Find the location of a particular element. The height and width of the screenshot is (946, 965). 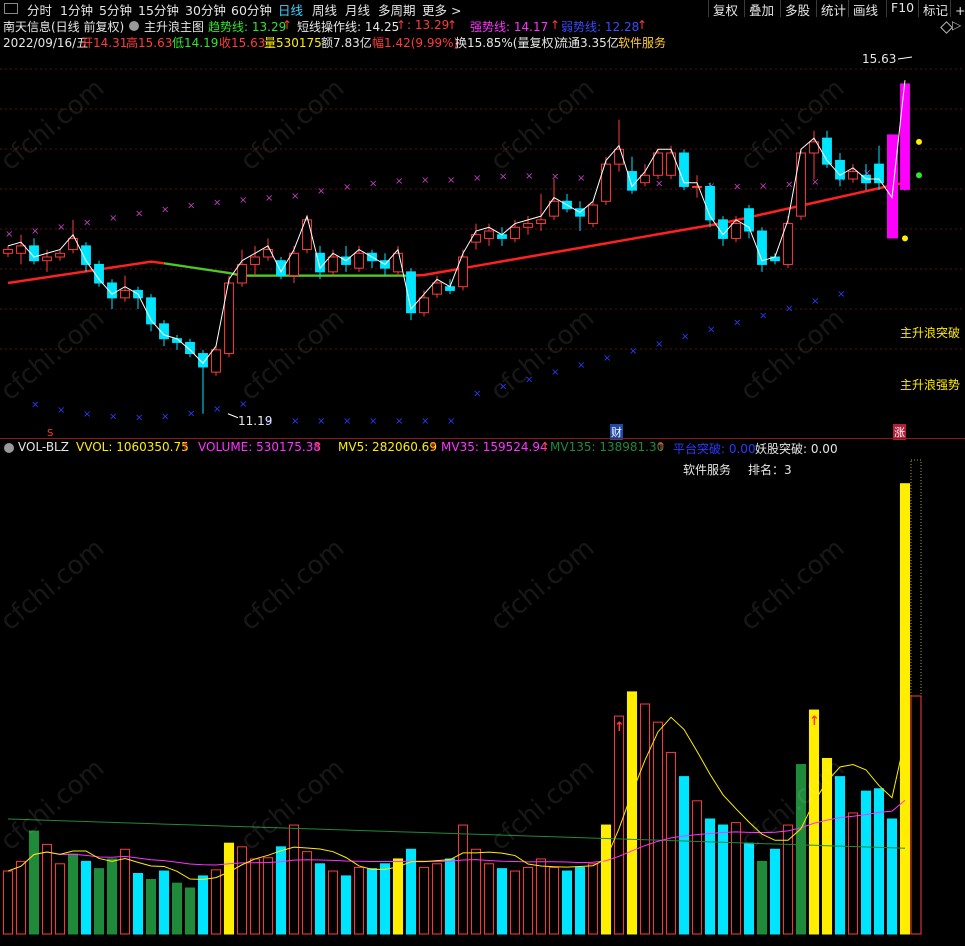

period-tab-0: 分时 is located at coordinates (39, 9).